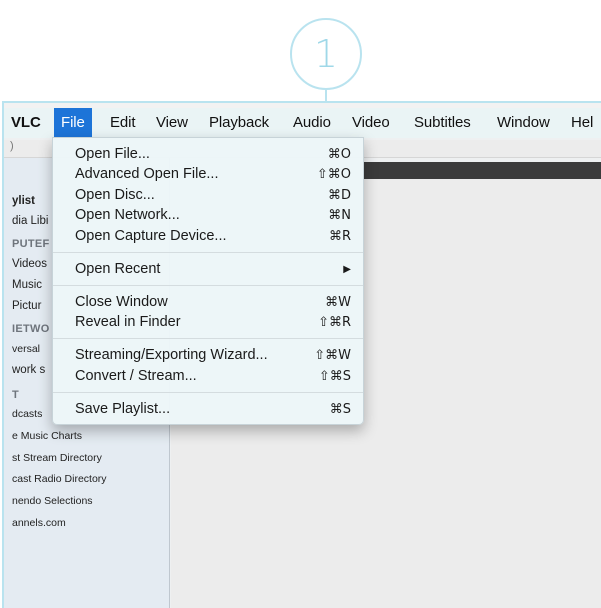 The image size is (601, 608). I want to click on menu-item-open-file: Open File... ⌘O, so click(208, 154).